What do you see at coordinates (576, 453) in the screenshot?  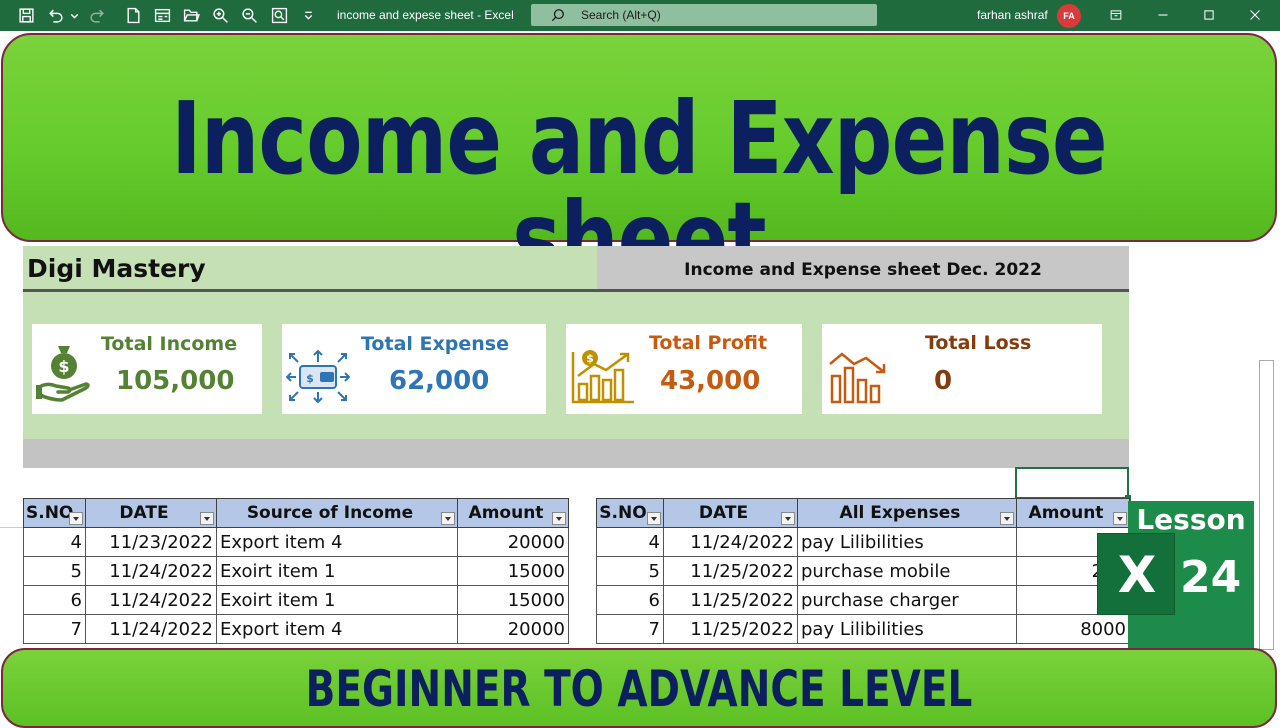 I see `gray-band` at bounding box center [576, 453].